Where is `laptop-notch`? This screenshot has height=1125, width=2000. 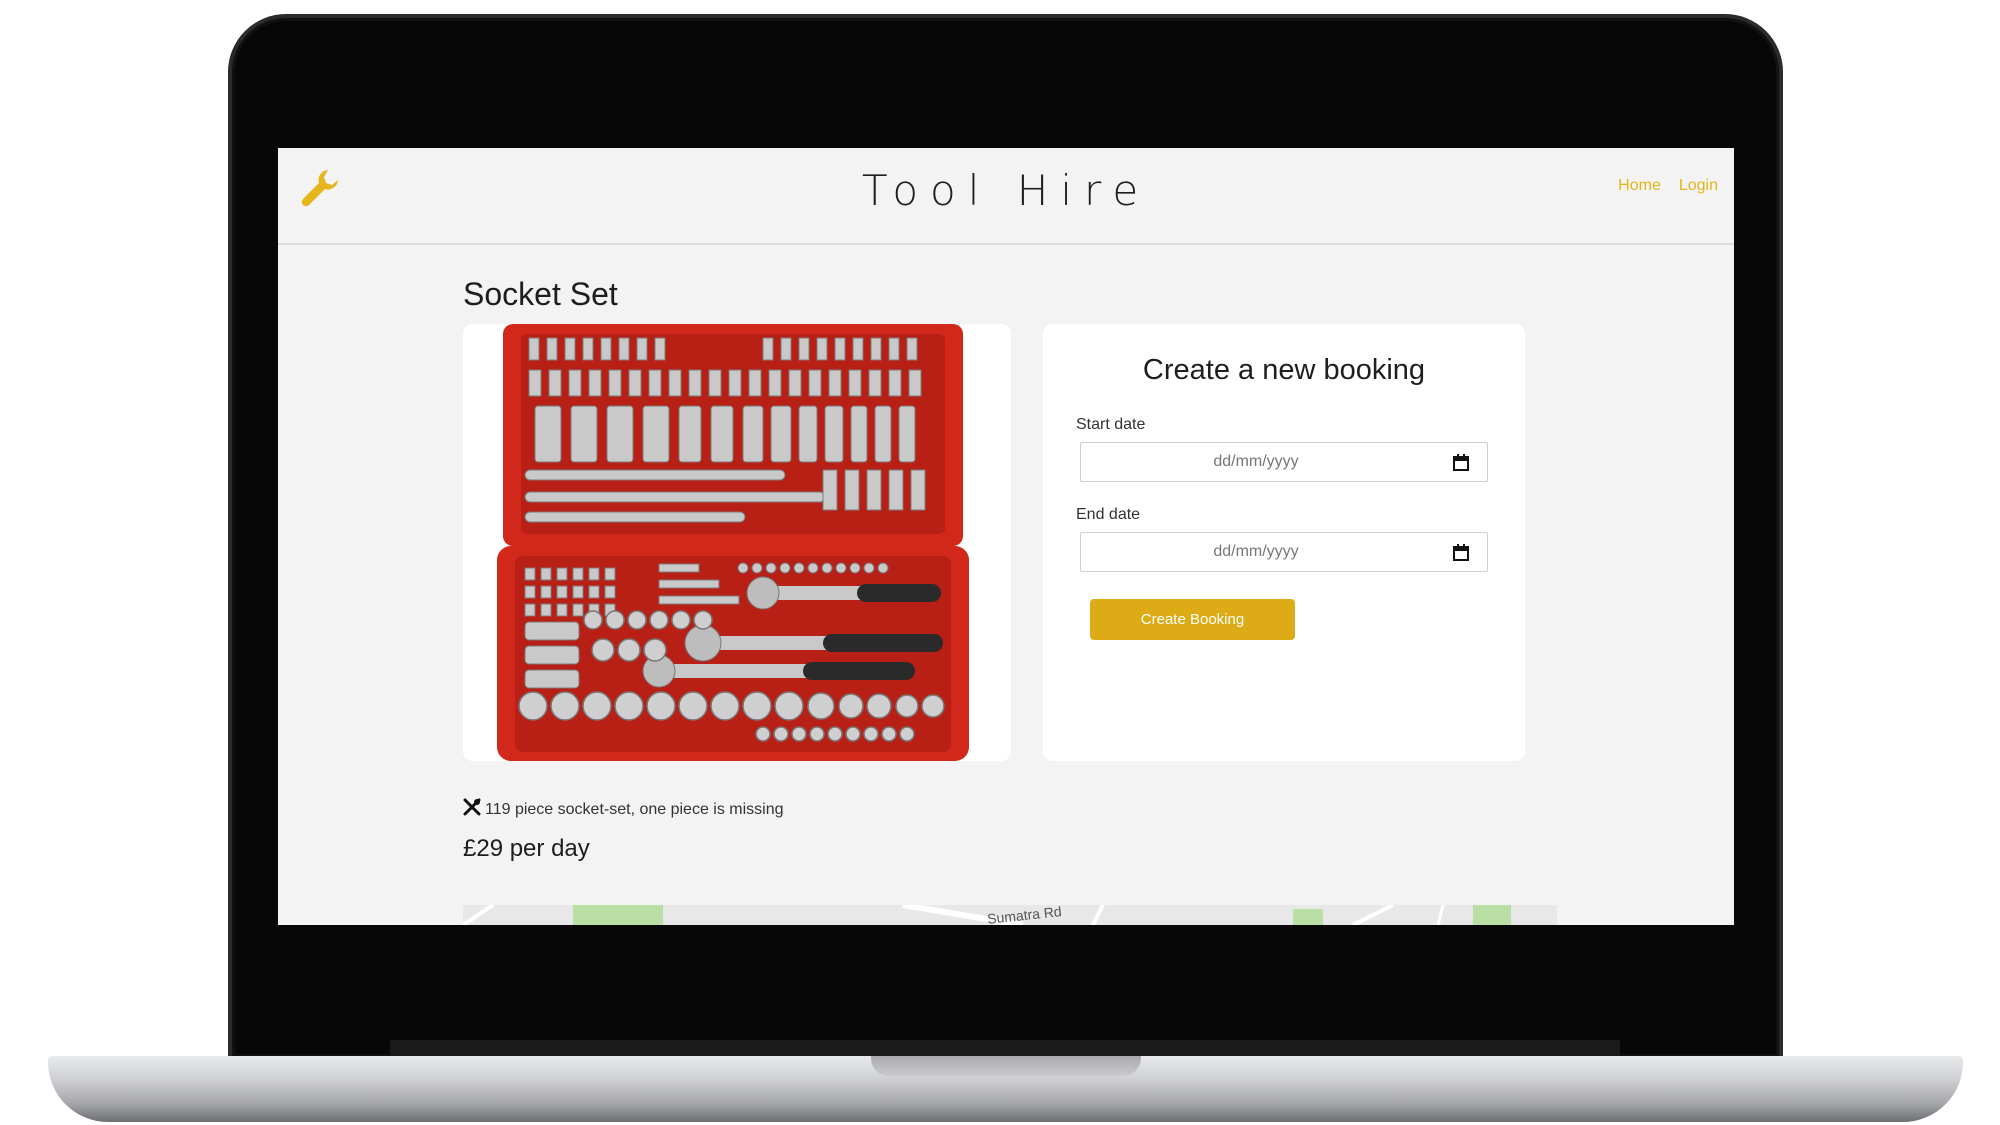
laptop-notch is located at coordinates (1006, 1066).